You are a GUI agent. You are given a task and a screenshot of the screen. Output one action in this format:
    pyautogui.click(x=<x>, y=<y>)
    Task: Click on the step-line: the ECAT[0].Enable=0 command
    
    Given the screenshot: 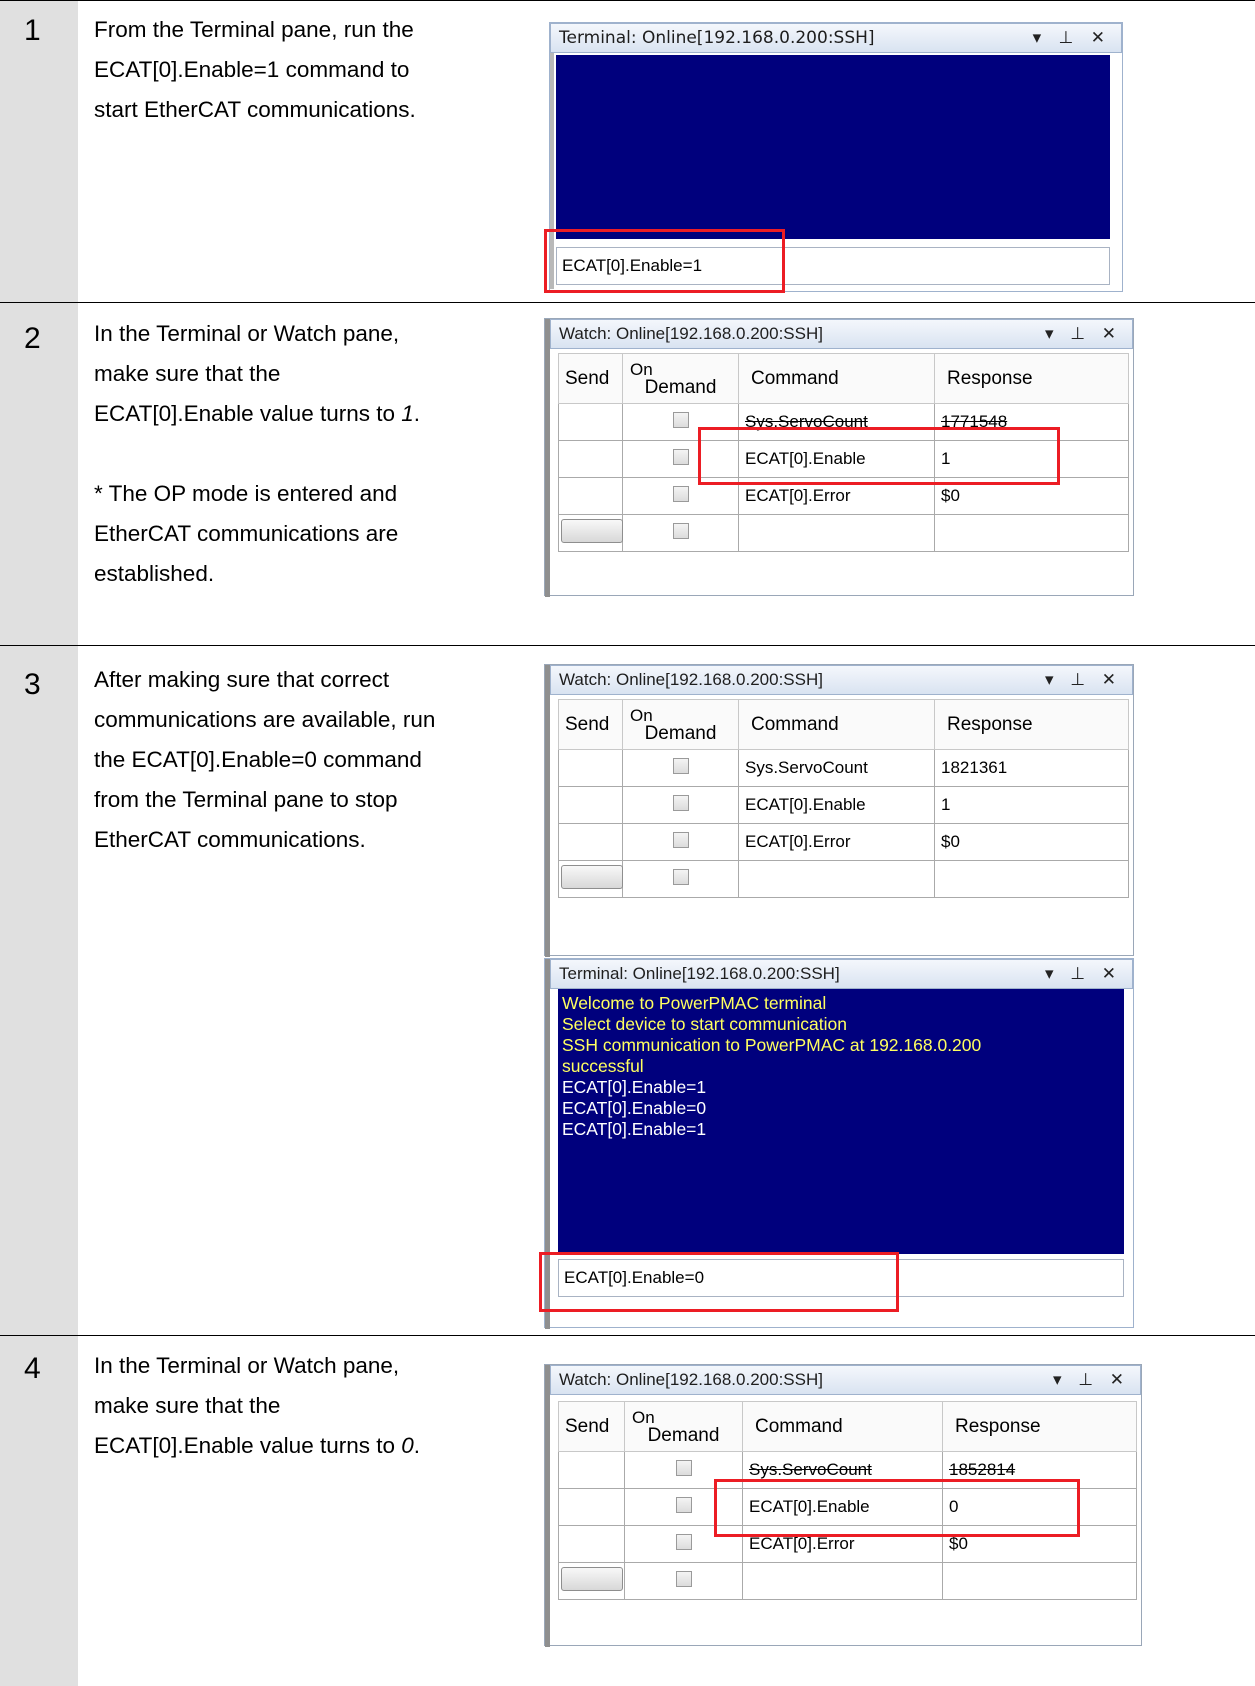 What is the action you would take?
    pyautogui.click(x=258, y=759)
    